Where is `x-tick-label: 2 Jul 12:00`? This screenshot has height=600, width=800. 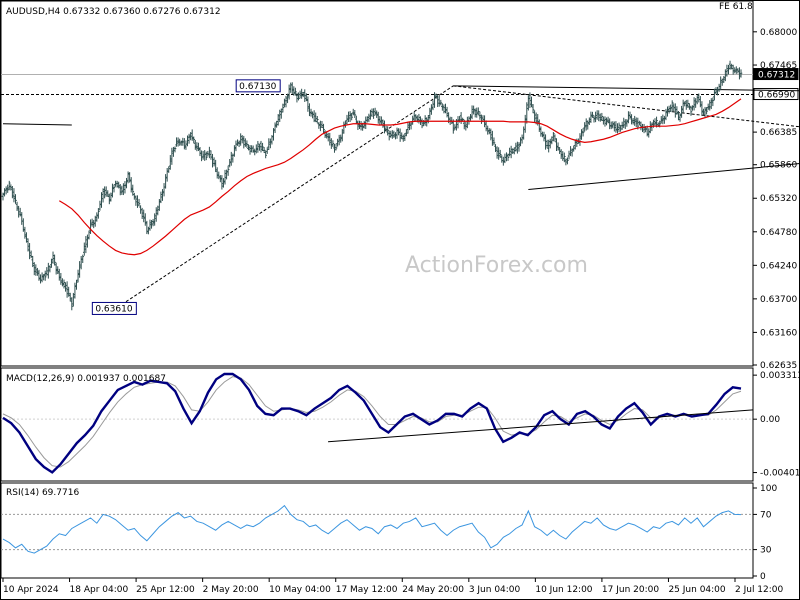 x-tick-label: 2 Jul 12:00 is located at coordinates (759, 590).